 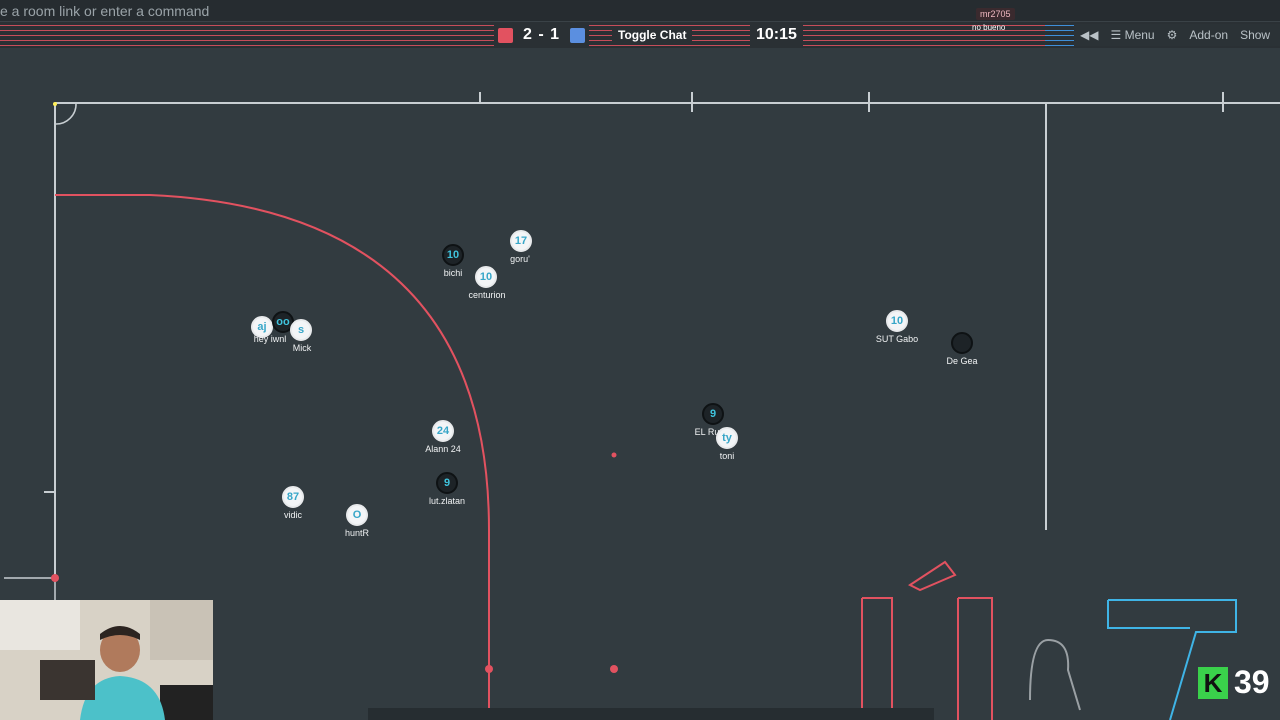 What do you see at coordinates (578, 35) in the screenshot?
I see `blue-team-square` at bounding box center [578, 35].